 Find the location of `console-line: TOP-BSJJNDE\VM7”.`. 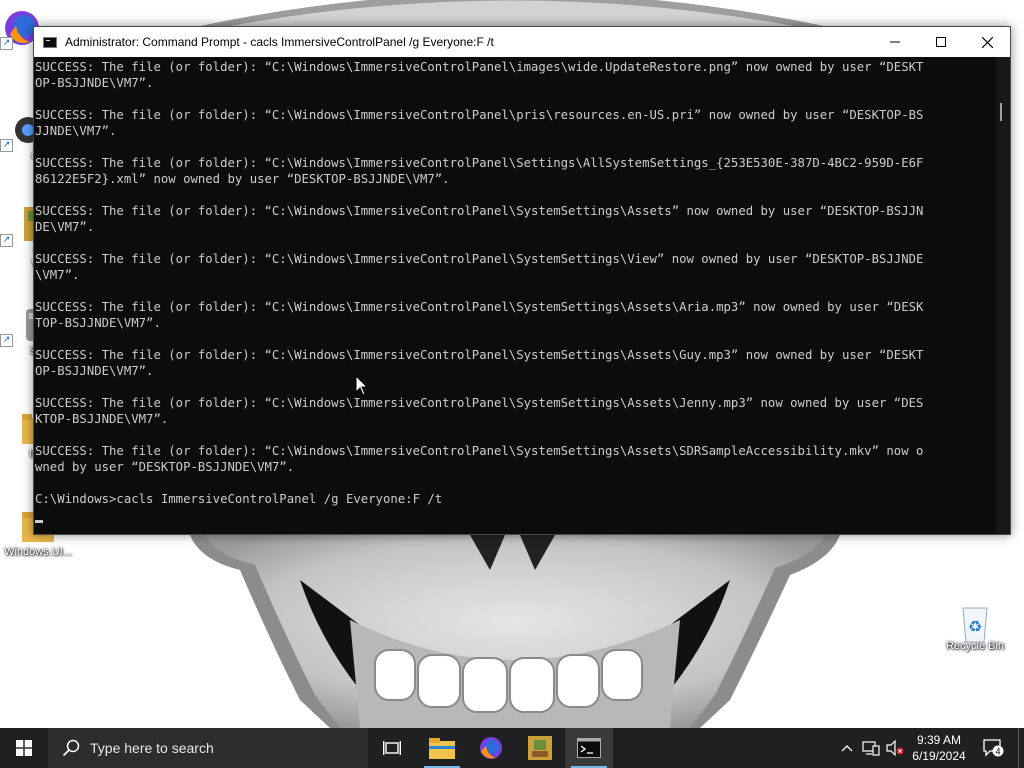

console-line: TOP-BSJJNDE\VM7”. is located at coordinates (98, 323).